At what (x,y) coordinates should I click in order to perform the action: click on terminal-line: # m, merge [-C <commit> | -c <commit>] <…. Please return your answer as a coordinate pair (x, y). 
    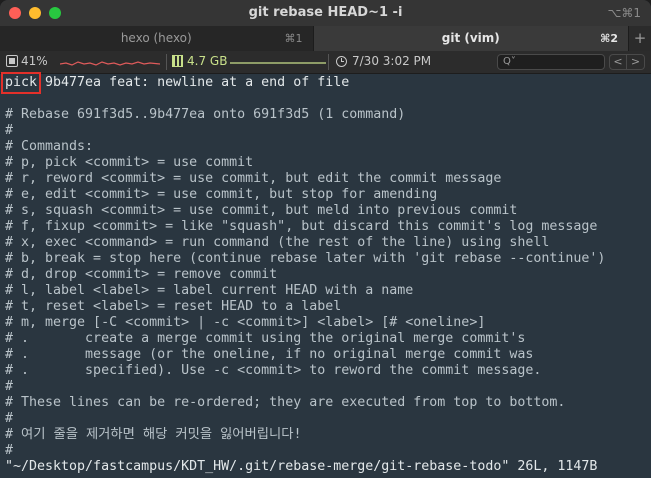
    Looking at the image, I should click on (245, 322).